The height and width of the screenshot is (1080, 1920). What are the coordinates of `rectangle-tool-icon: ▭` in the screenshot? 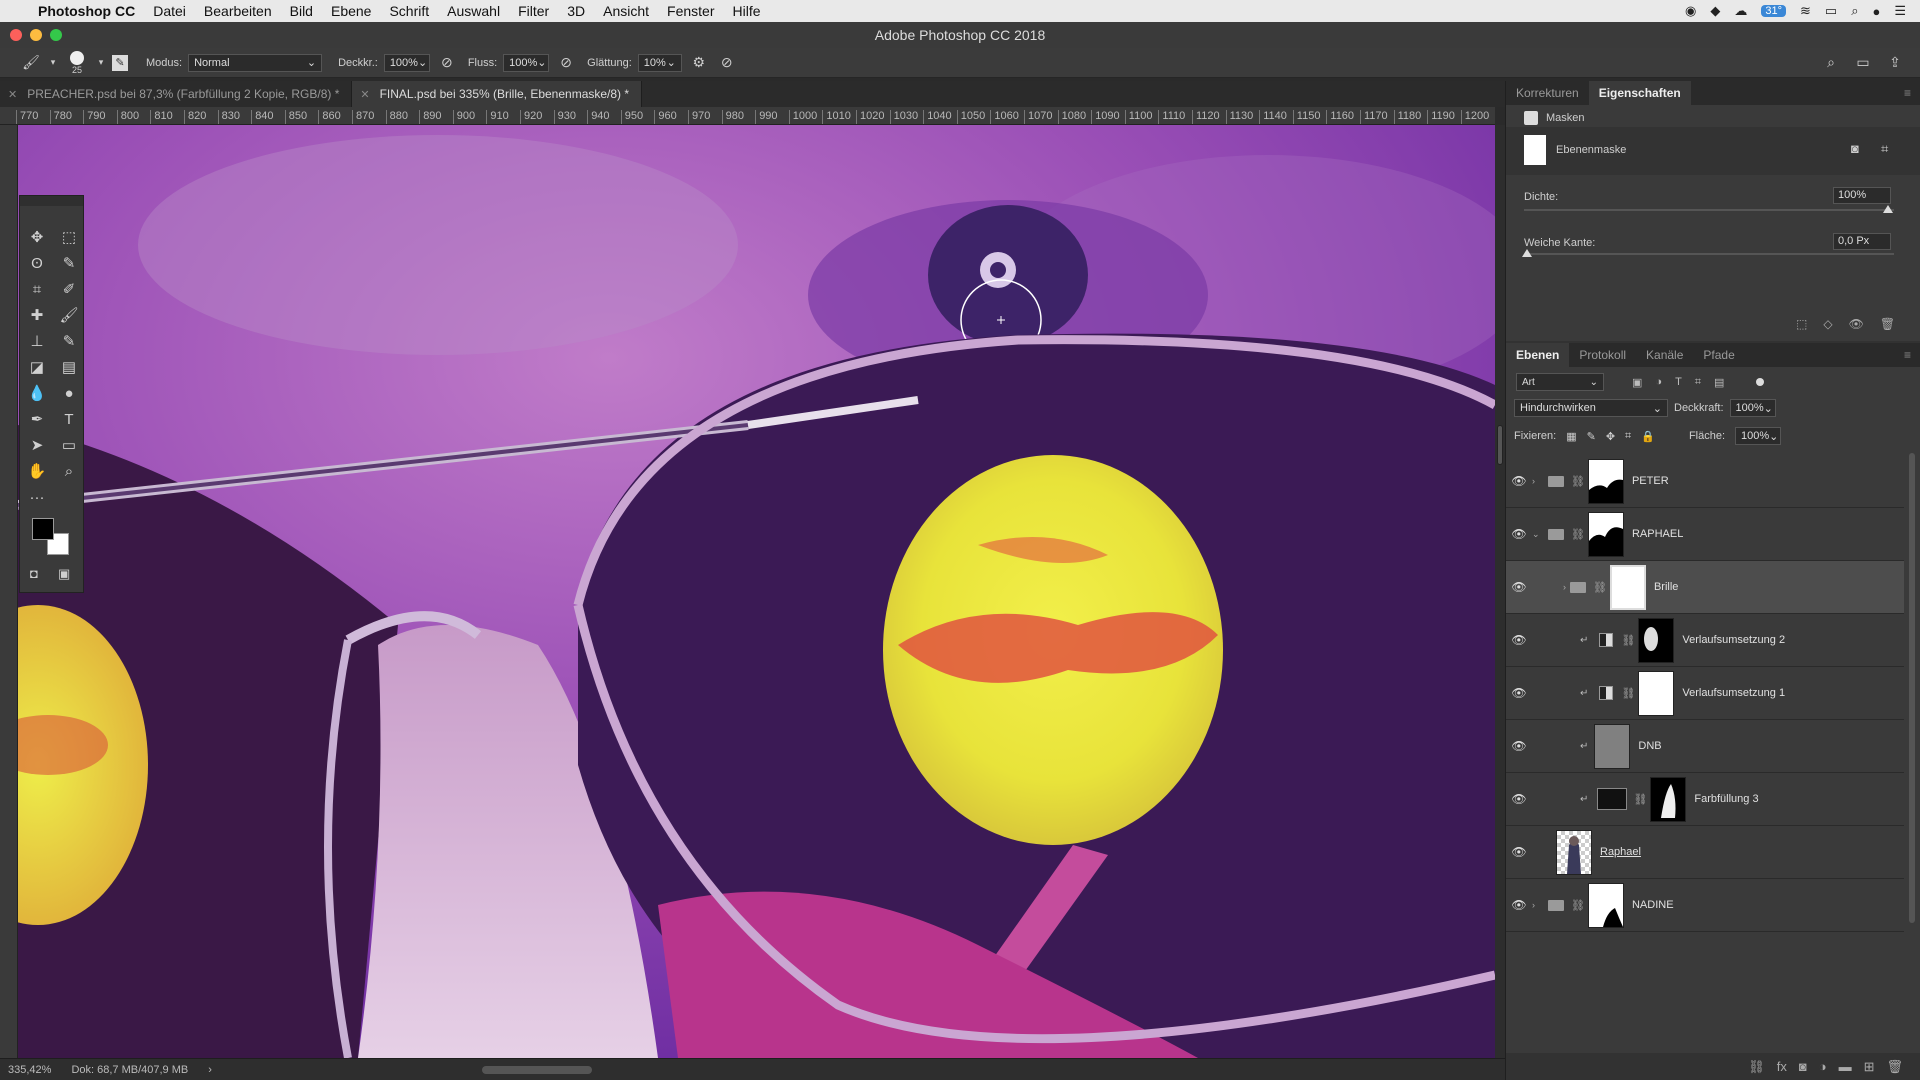 It's located at (69, 445).